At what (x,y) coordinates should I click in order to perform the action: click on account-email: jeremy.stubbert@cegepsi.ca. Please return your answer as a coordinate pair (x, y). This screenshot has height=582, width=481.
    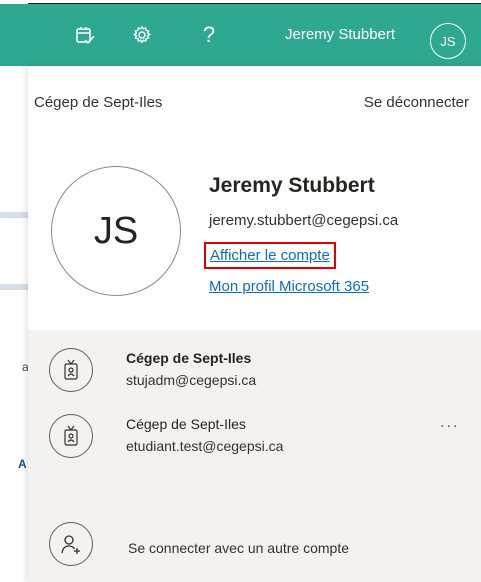
    Looking at the image, I should click on (304, 220).